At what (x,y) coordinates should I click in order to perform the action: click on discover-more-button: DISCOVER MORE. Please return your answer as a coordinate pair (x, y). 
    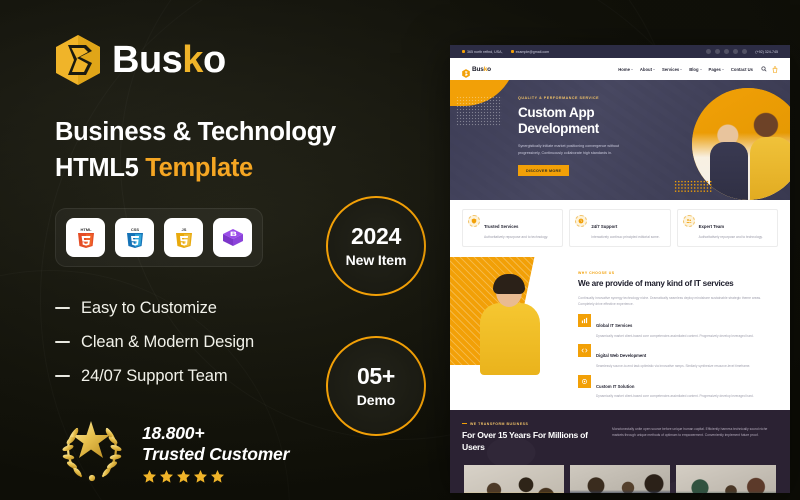
    Looking at the image, I should click on (544, 171).